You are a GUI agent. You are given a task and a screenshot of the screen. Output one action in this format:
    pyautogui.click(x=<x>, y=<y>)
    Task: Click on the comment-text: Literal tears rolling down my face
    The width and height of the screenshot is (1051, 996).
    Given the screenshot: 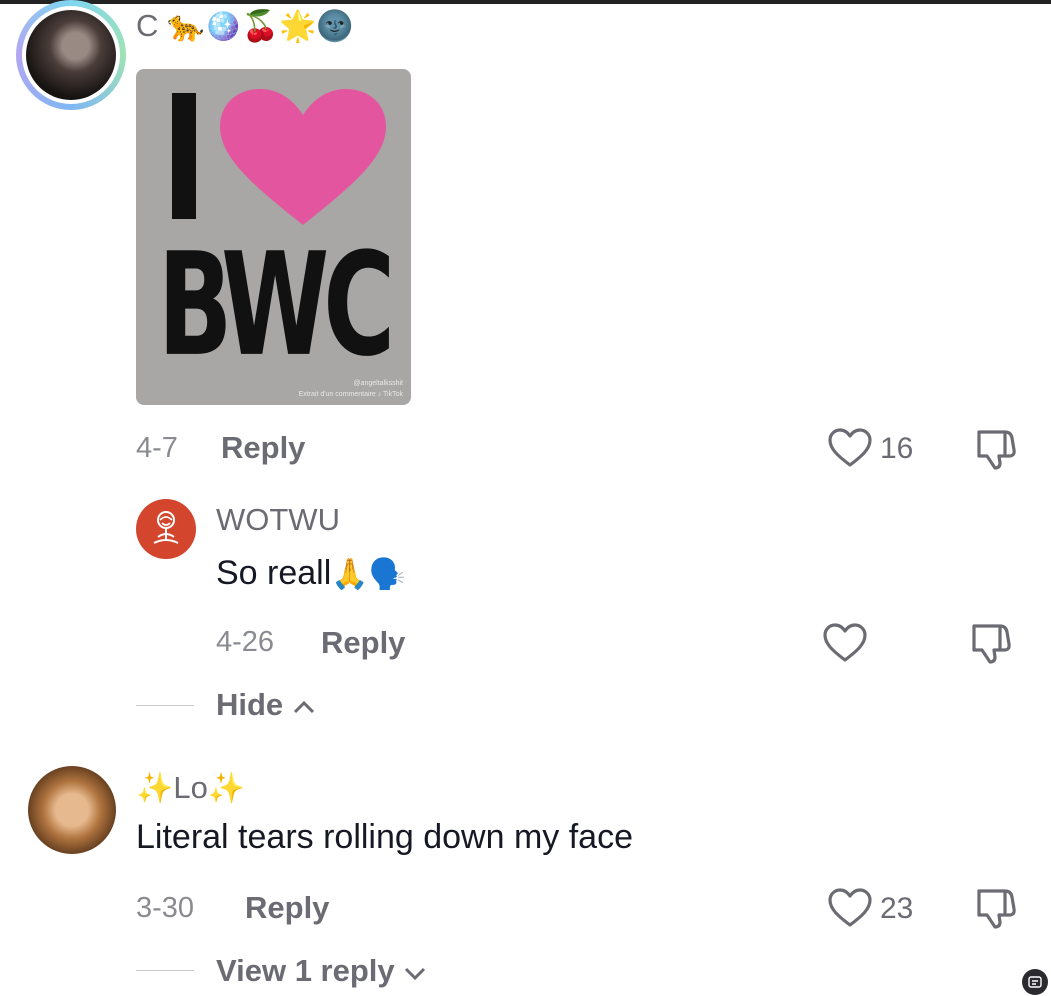 What is the action you would take?
    pyautogui.click(x=385, y=837)
    